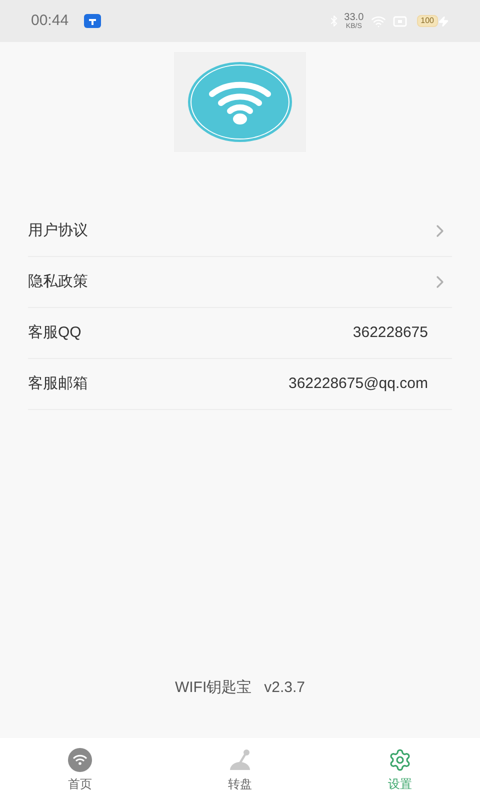  What do you see at coordinates (50, 20) in the screenshot?
I see `status-time: 00:44` at bounding box center [50, 20].